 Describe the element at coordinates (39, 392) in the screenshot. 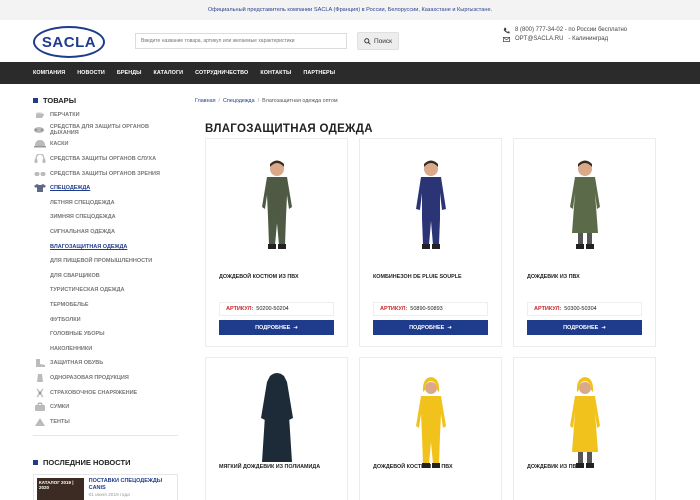

I see `harness-icon` at that location.